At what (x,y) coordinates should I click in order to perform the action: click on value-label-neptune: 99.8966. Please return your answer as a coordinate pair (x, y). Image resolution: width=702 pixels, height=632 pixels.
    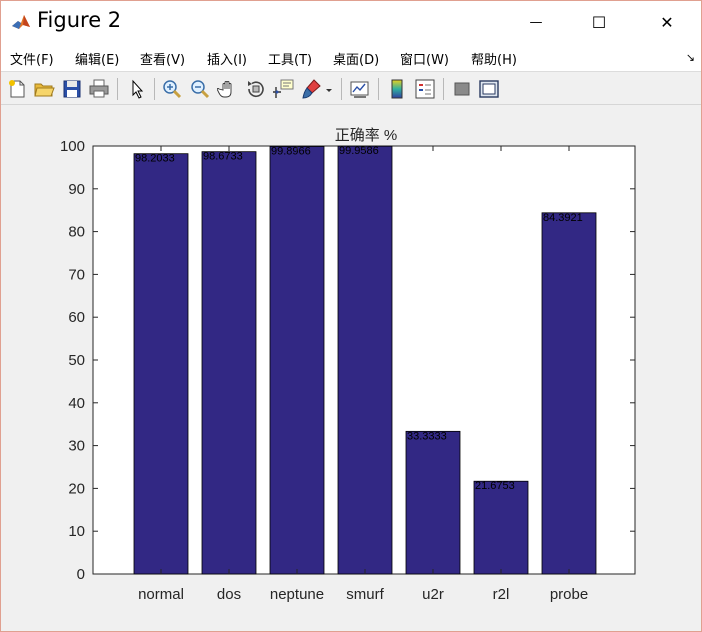
    Looking at the image, I should click on (291, 151).